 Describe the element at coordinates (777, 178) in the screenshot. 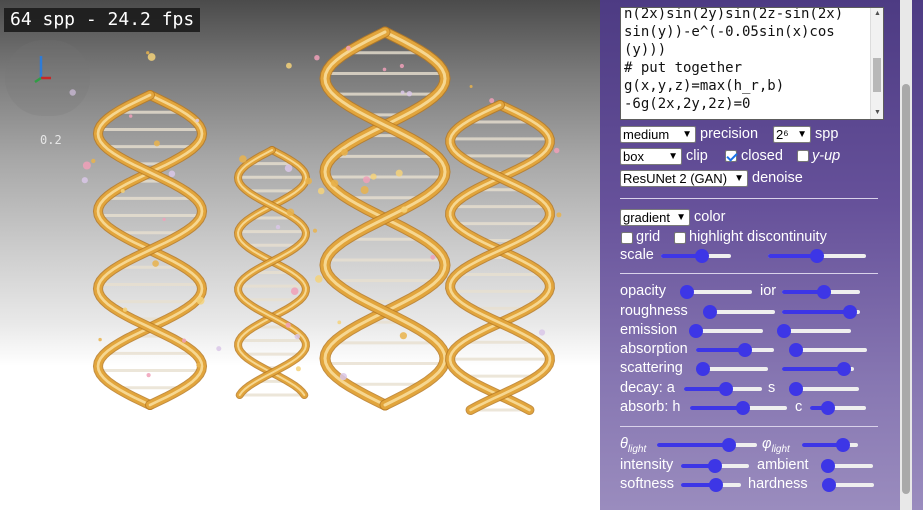

I see `denoise-label: denoise` at that location.